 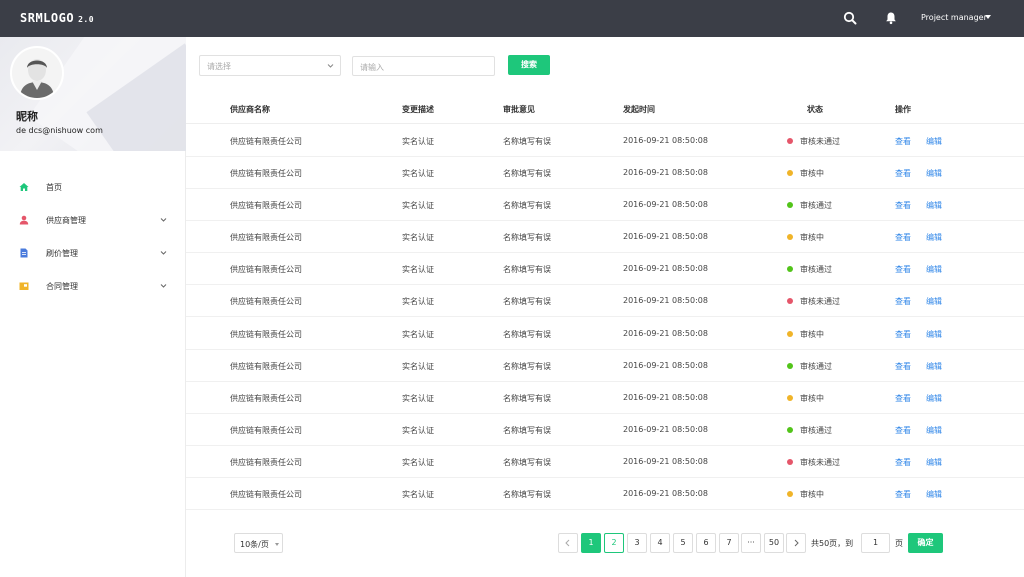 I want to click on sidebar-item-contract: 合同管理, so click(x=93, y=286).